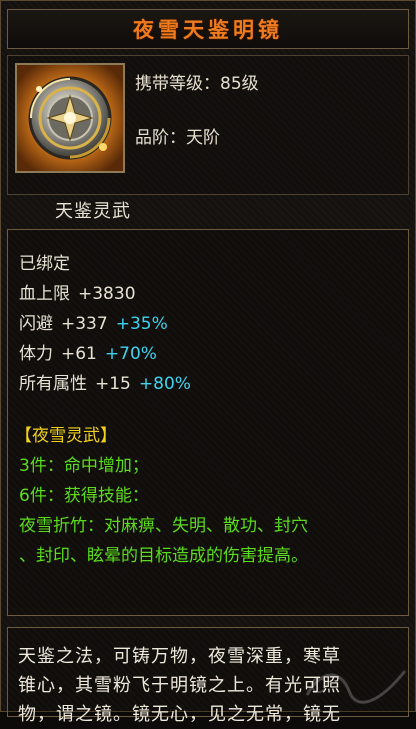 This screenshot has width=416, height=729. I want to click on stat-row: 血上限 +3830, so click(77, 291).